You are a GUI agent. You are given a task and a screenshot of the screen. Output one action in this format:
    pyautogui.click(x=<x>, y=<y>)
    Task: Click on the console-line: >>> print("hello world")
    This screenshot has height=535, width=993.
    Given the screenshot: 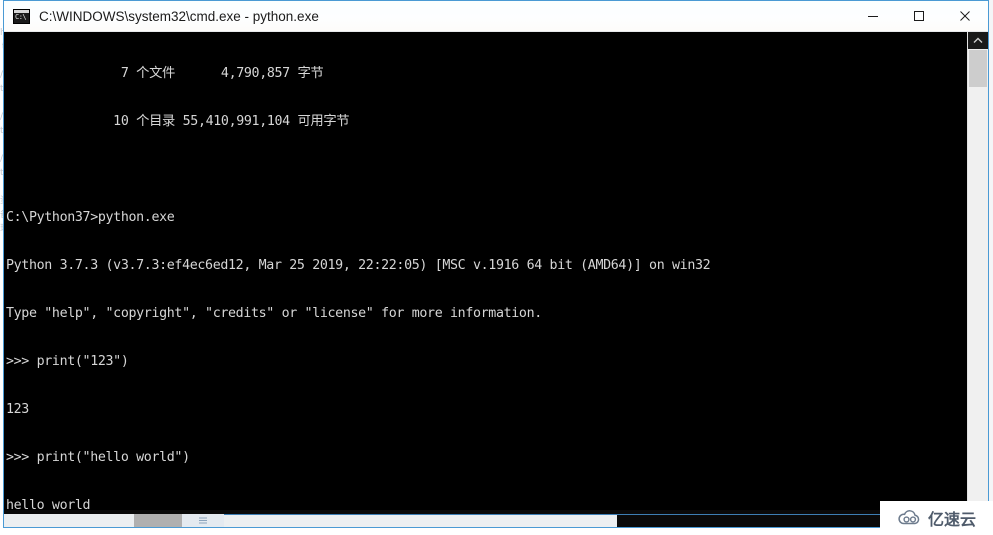 What is the action you would take?
    pyautogui.click(x=98, y=457)
    